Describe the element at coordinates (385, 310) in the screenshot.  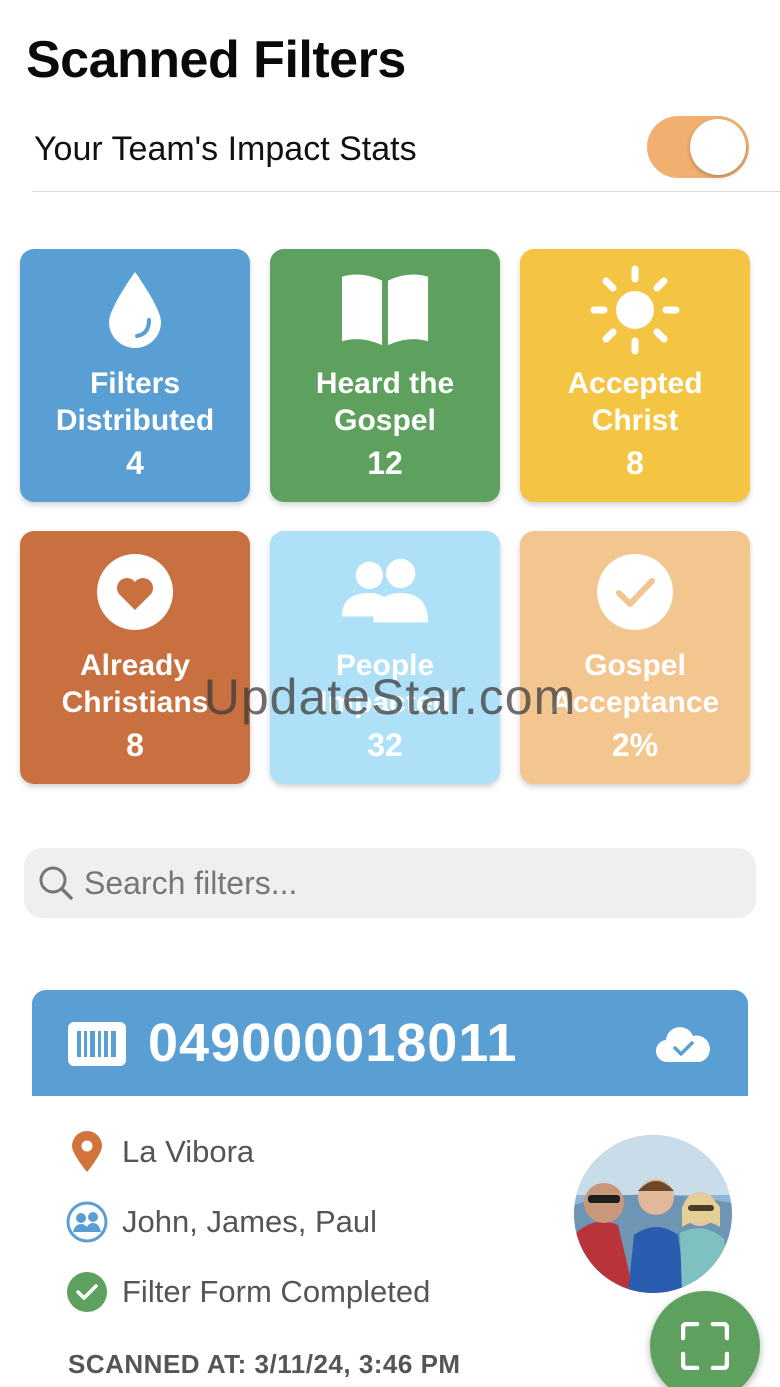
I see `open-book-icon` at that location.